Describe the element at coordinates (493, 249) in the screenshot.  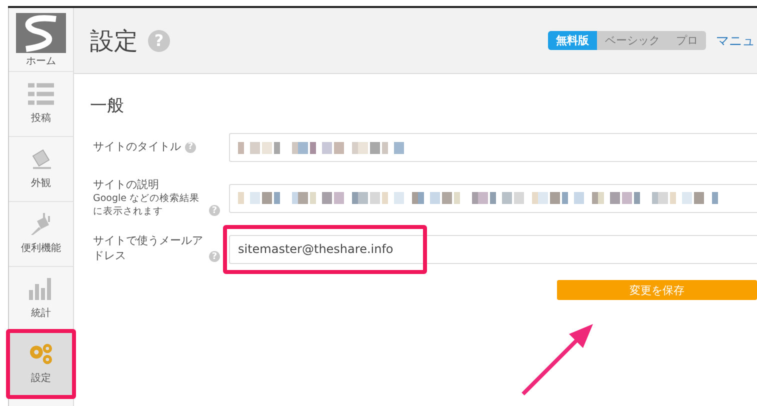
I see `input-field: sitemaster@theshare.info` at that location.